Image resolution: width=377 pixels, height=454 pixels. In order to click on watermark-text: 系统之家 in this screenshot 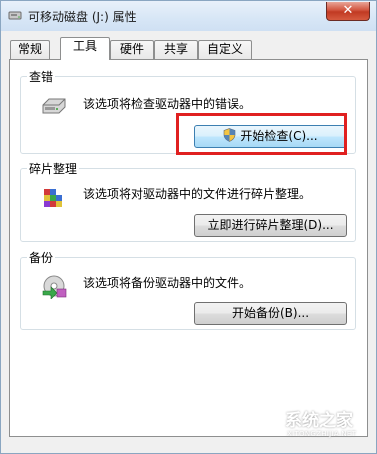, I will do `click(319, 421)`.